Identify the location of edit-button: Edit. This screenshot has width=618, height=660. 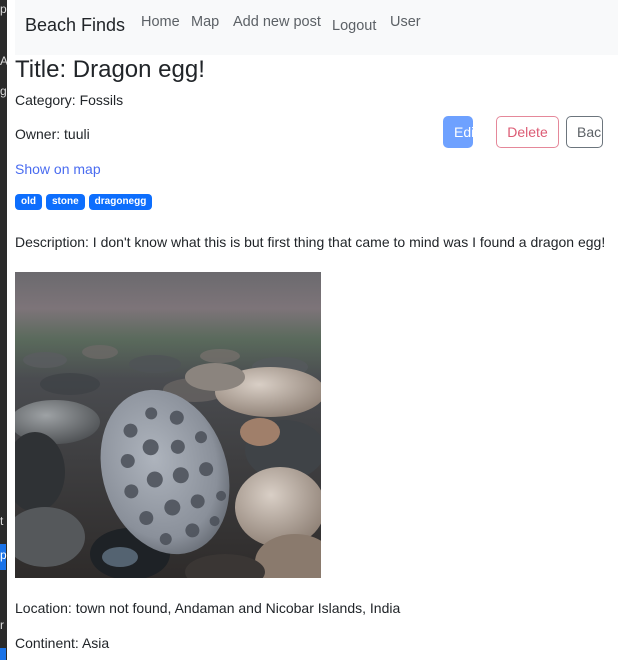
(458, 132).